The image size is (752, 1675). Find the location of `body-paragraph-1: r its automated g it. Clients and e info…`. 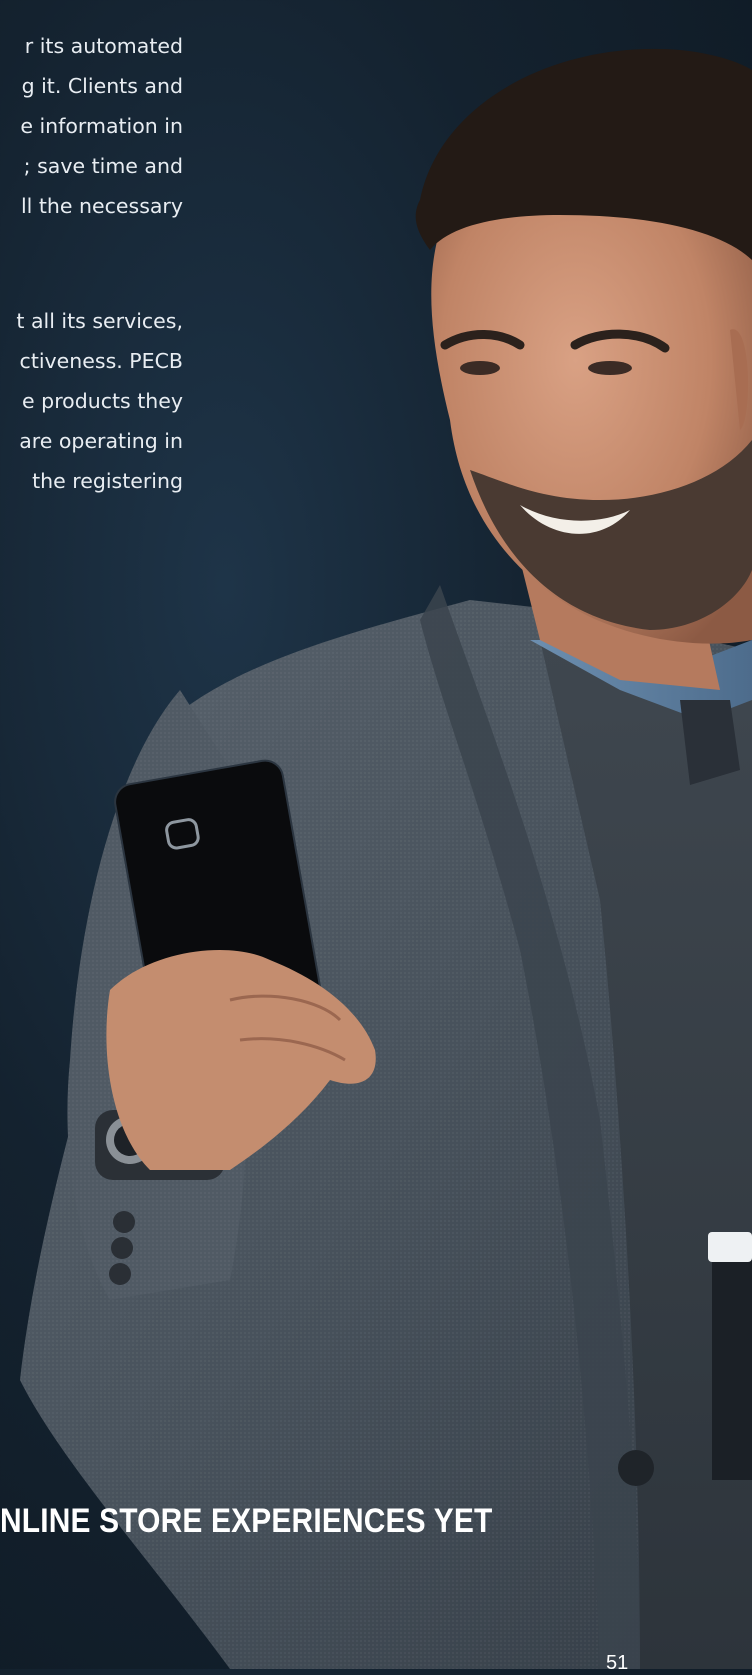

body-paragraph-1: r its automated g it. Clients and e info… is located at coordinates (91, 126).